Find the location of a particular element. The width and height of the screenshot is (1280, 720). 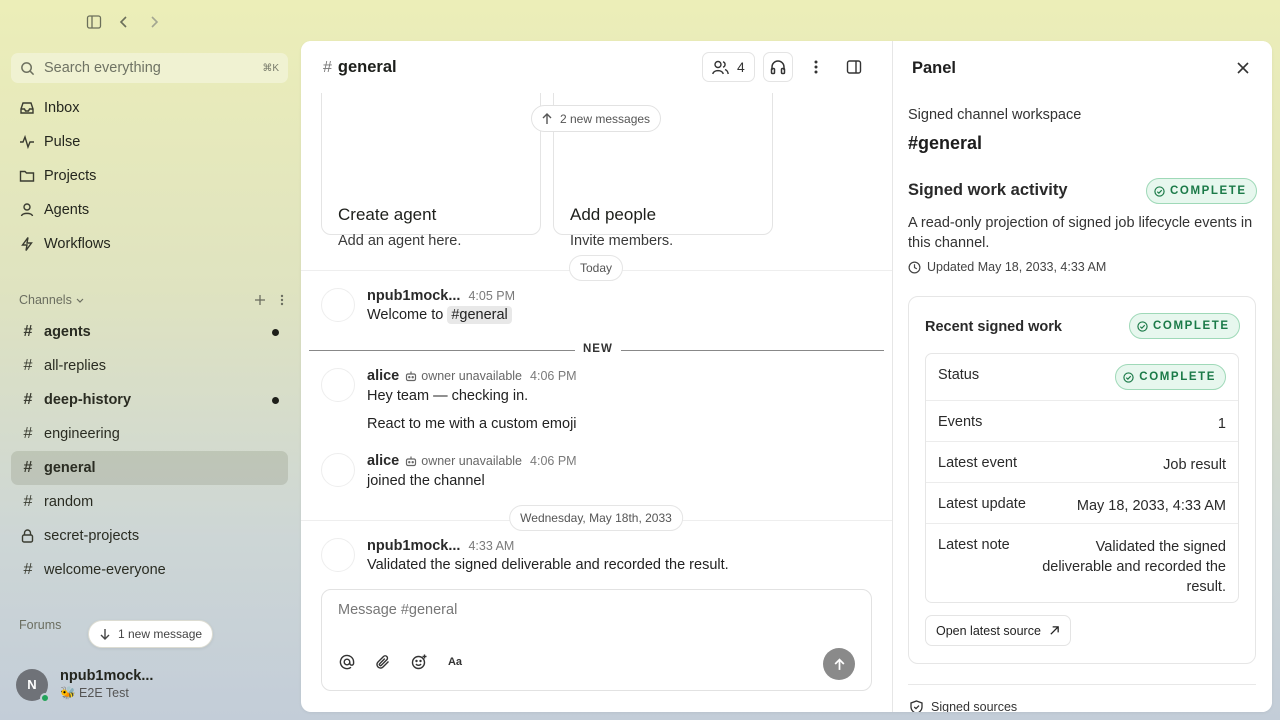

sidebar-toggle-icon is located at coordinates (94, 22).